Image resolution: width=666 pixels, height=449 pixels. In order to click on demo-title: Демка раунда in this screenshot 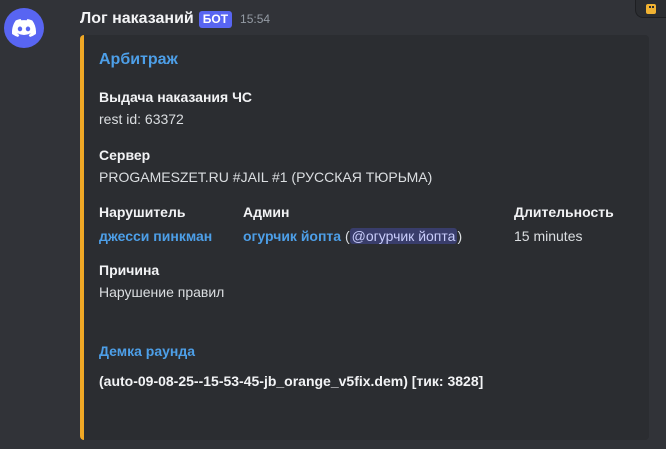, I will do `click(147, 351)`.